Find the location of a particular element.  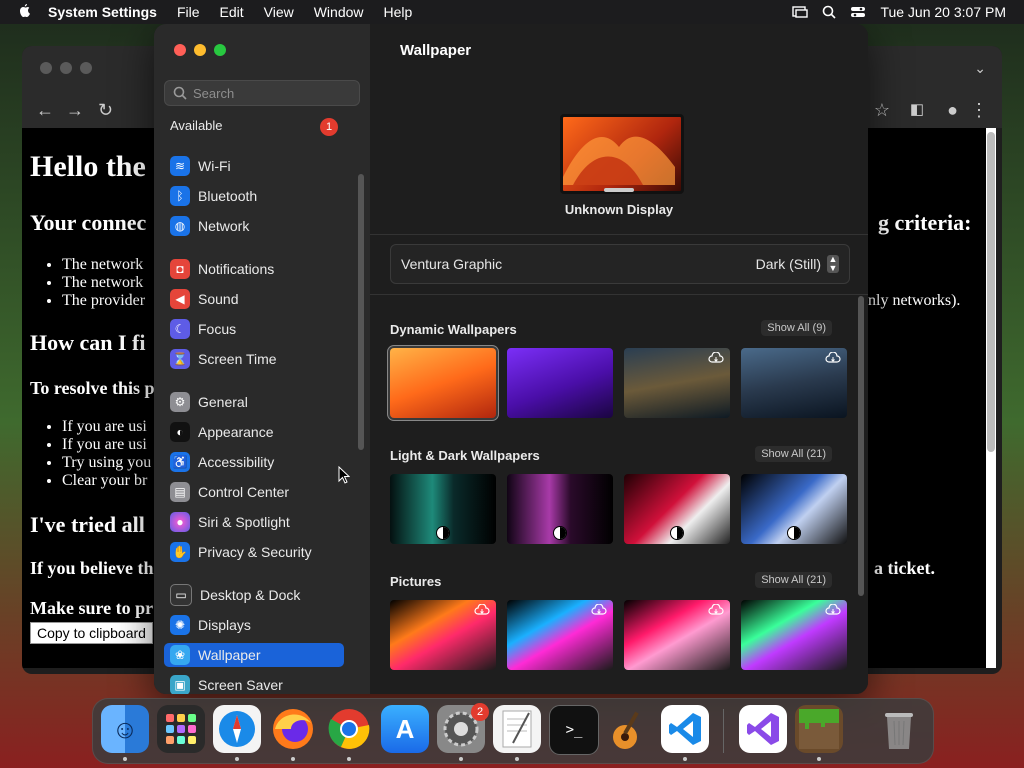

dock-vscode-icon is located at coordinates (685, 729).